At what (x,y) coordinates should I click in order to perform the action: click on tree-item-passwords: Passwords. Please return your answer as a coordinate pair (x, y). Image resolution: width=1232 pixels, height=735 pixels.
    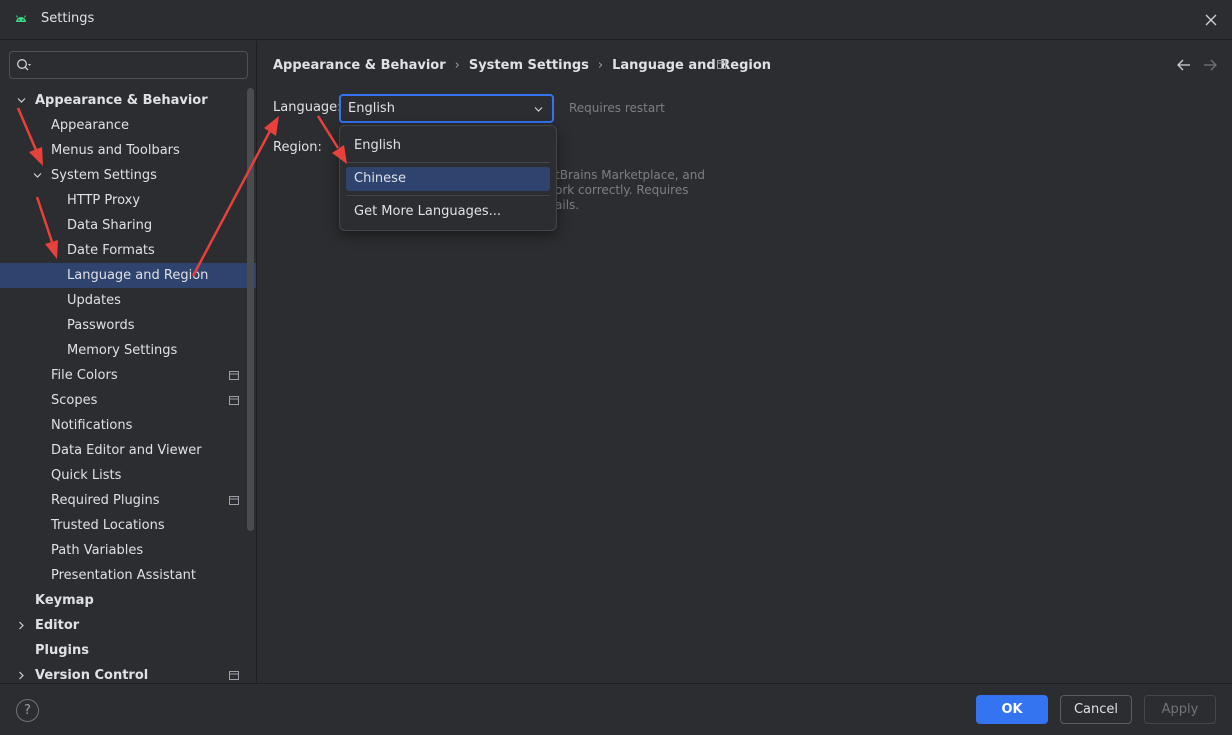
    Looking at the image, I should click on (128, 325).